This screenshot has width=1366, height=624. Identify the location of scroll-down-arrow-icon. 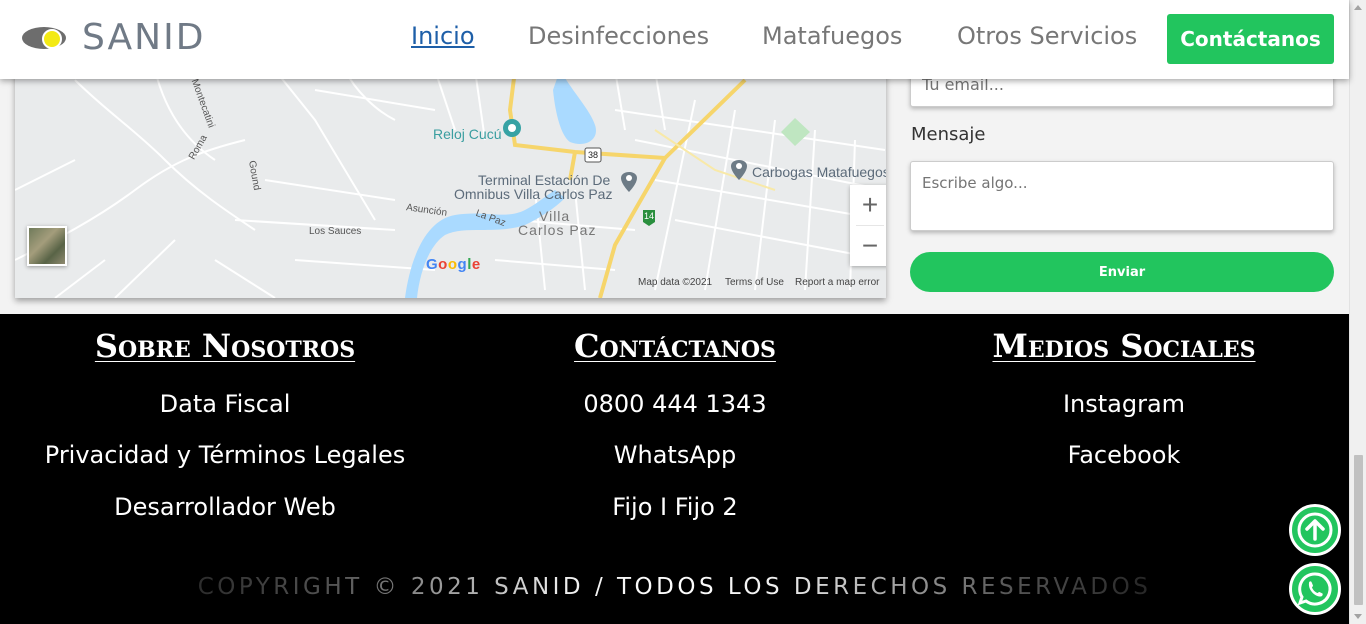
(1358, 616).